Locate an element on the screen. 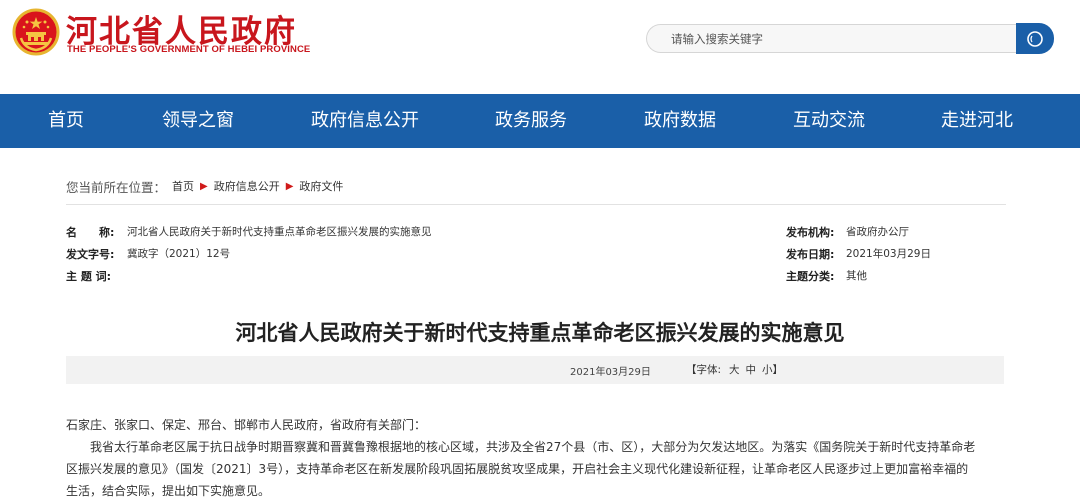 The height and width of the screenshot is (500, 1080). national-emblem-icon is located at coordinates (36, 32).